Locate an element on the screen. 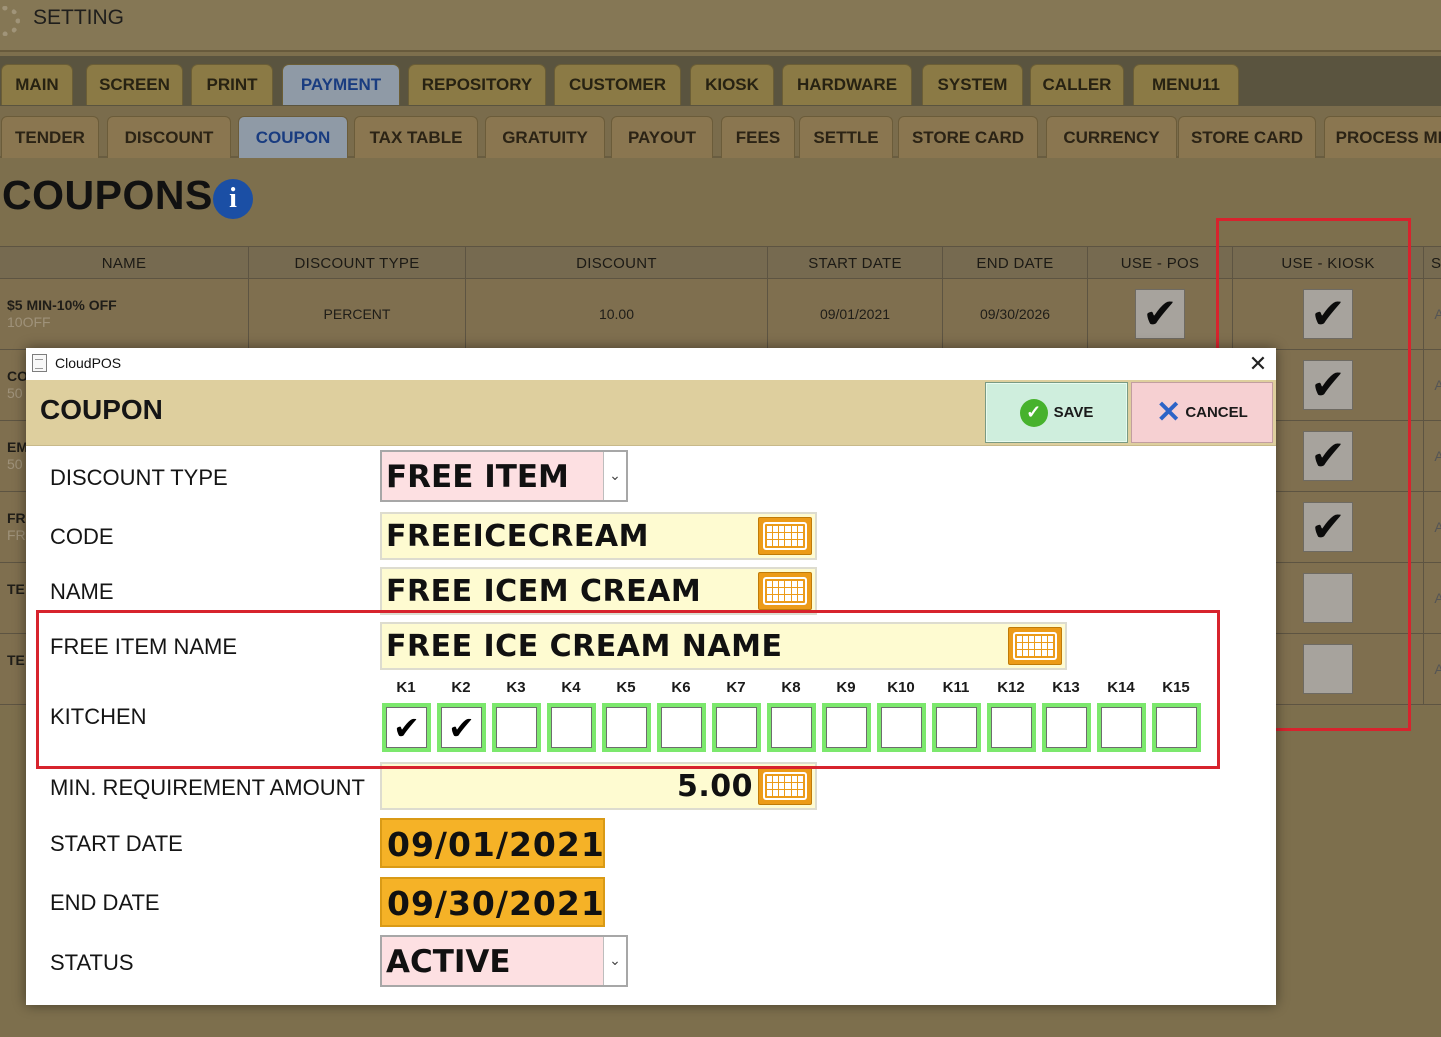 The width and height of the screenshot is (1441, 1037). column-header: END DATE is located at coordinates (1015, 263).